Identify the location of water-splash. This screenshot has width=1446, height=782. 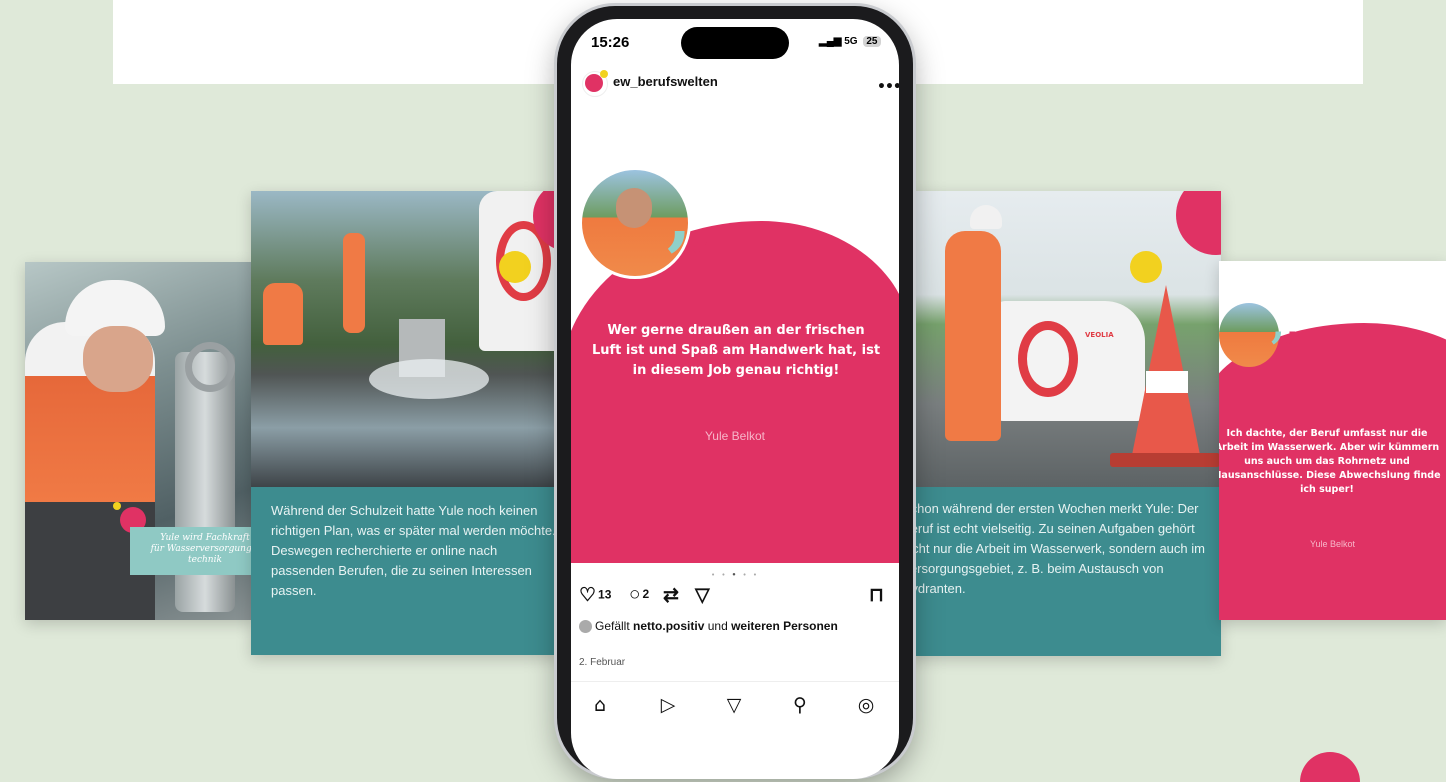
(429, 379).